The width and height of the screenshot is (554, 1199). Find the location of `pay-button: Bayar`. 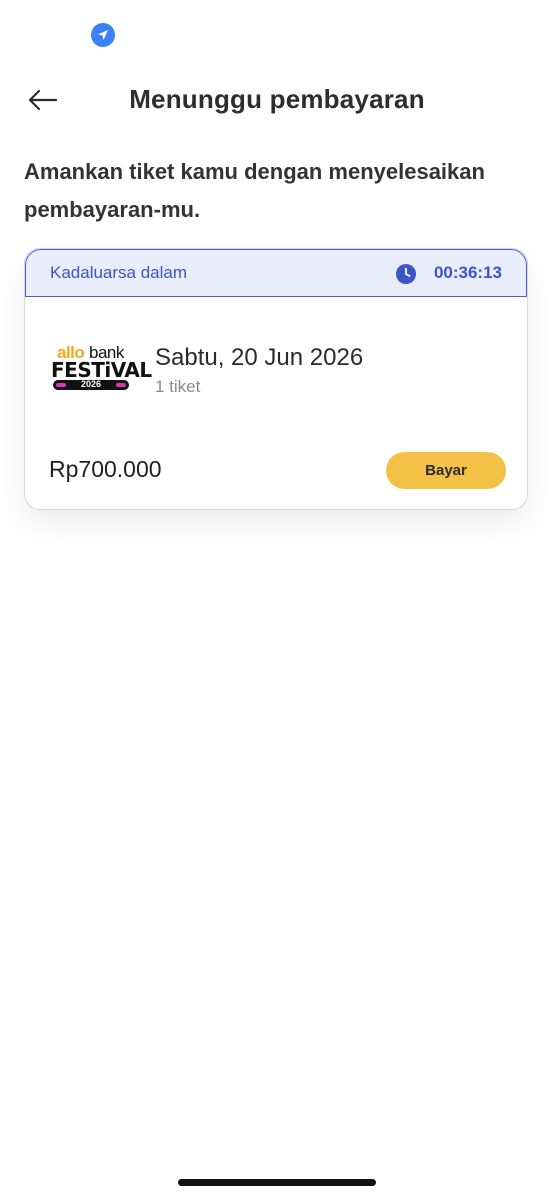

pay-button: Bayar is located at coordinates (446, 470).